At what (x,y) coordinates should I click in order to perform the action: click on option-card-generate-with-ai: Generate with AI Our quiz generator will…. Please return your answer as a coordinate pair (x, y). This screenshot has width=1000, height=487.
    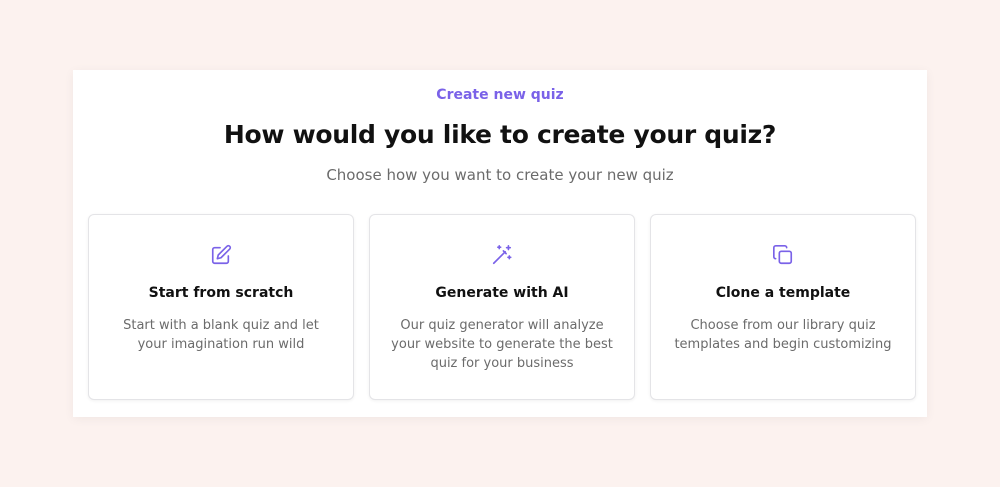
    Looking at the image, I should click on (502, 307).